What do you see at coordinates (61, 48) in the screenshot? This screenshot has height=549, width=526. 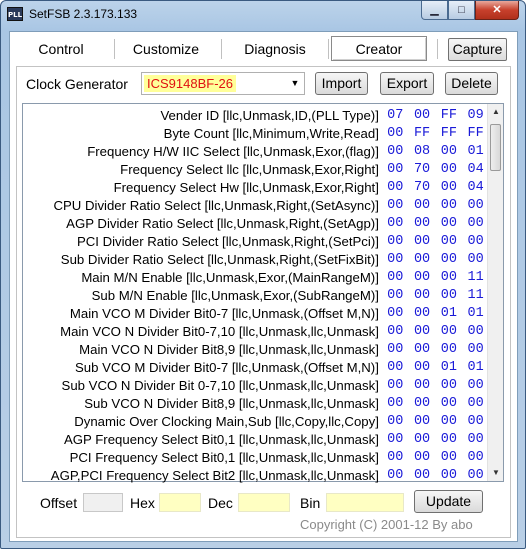 I see `tab-control: Control` at bounding box center [61, 48].